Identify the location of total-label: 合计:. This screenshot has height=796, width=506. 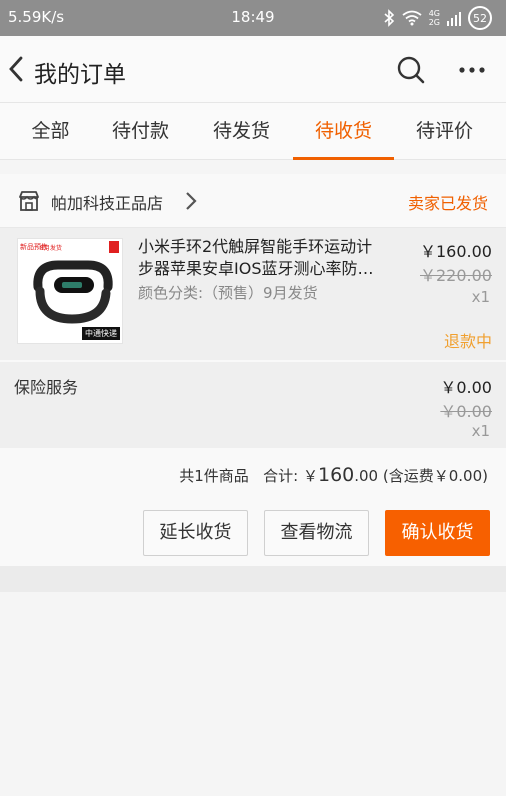
(281, 476).